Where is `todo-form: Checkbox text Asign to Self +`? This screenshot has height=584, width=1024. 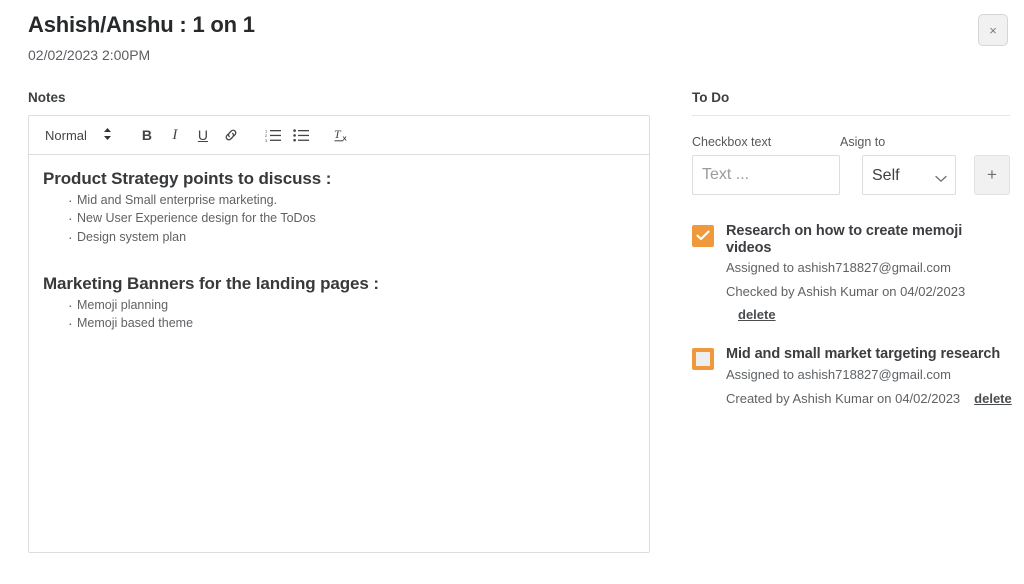
todo-form: Checkbox text Asign to Self + is located at coordinates (851, 165).